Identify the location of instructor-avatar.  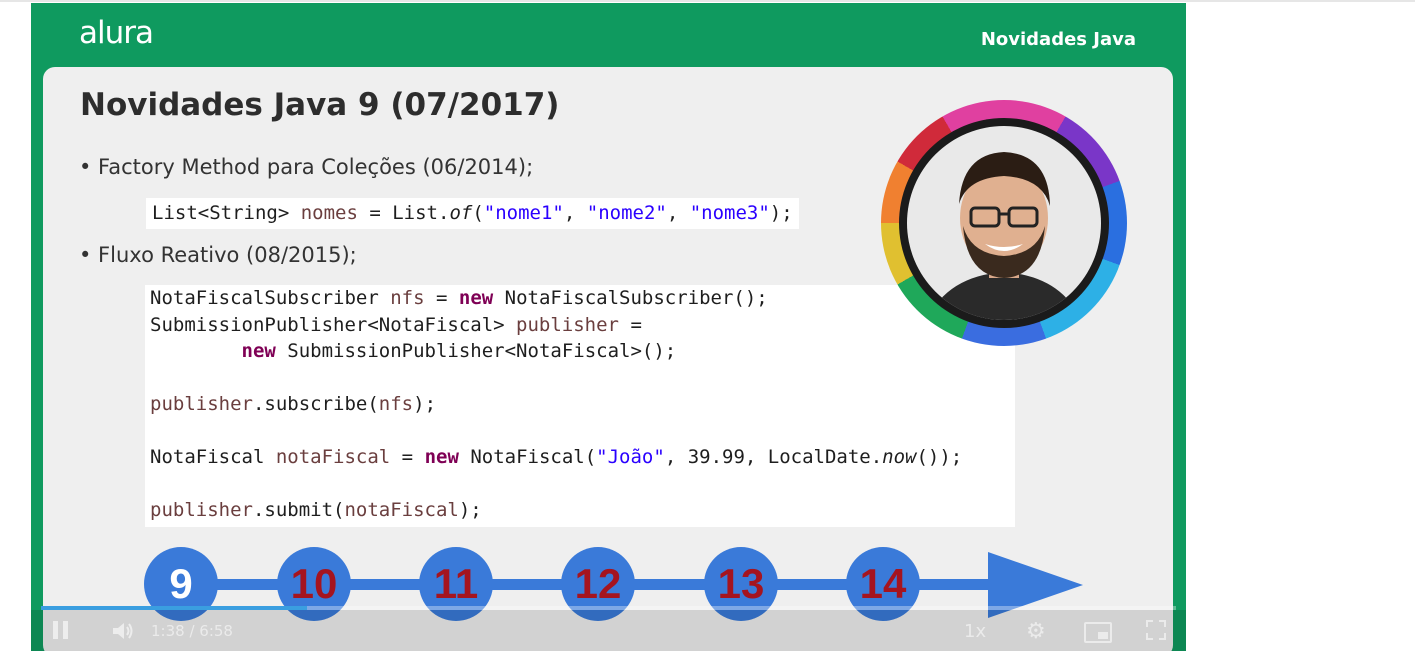
(1004, 223).